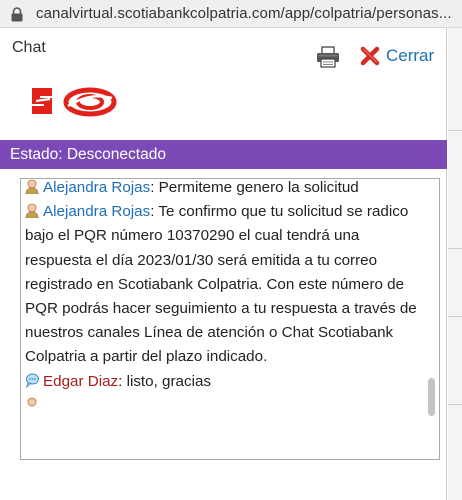 This screenshot has width=462, height=500. Describe the element at coordinates (431, 397) in the screenshot. I see `transcript-scrollbar-thumb` at that location.